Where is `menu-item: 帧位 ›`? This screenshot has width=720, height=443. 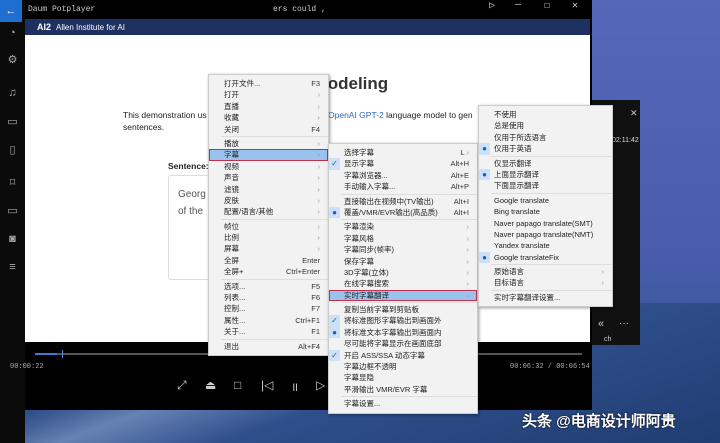 menu-item: 帧位 › is located at coordinates (268, 226).